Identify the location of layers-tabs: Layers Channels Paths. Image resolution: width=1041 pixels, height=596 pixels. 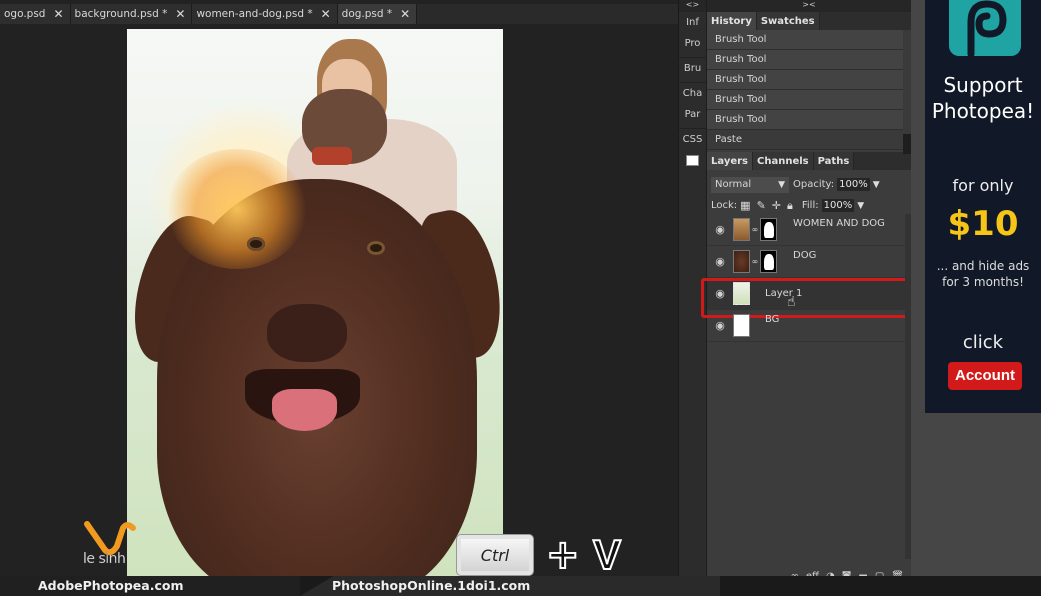
(809, 161).